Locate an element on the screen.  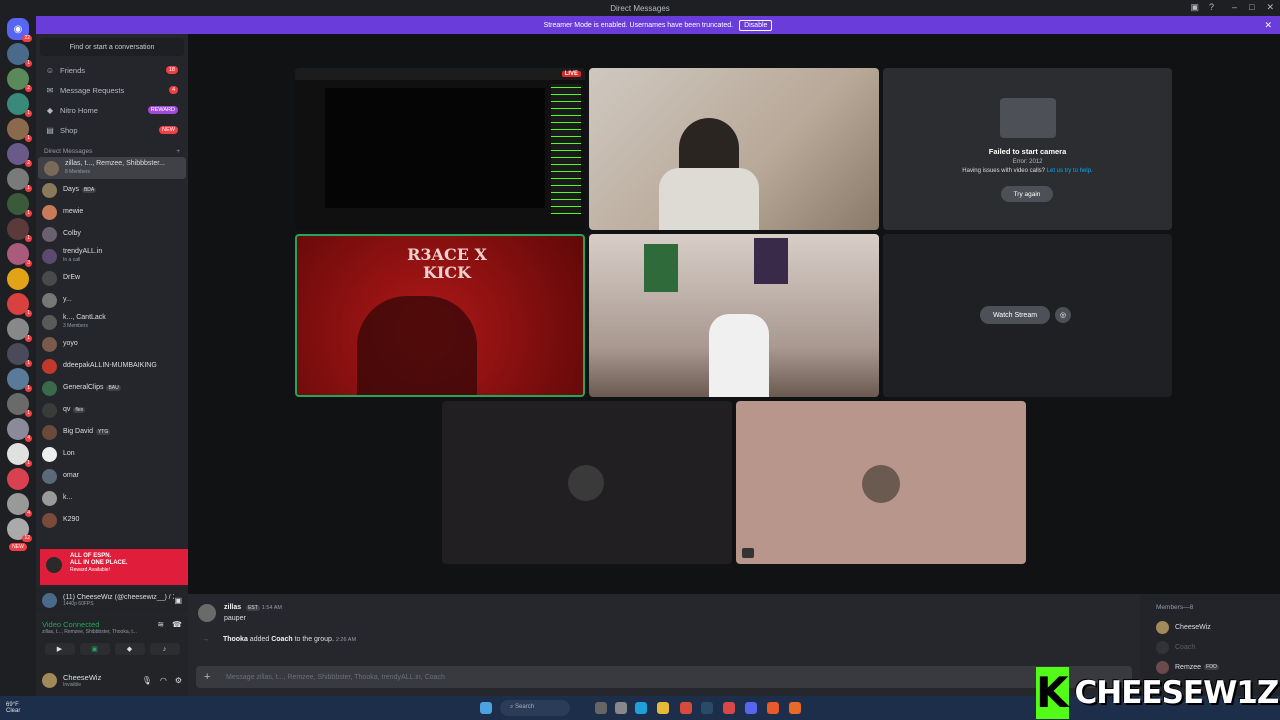
dm-item: yoyo is located at coordinates (112, 344).